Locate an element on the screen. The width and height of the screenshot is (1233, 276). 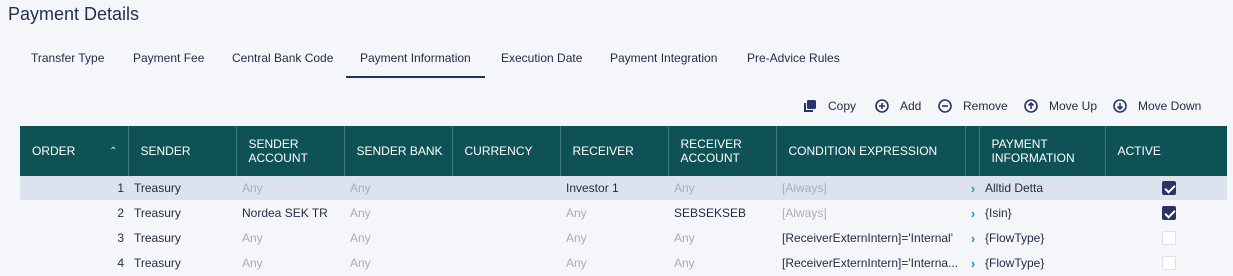
tab-payment-information: Payment Information is located at coordinates (415, 59).